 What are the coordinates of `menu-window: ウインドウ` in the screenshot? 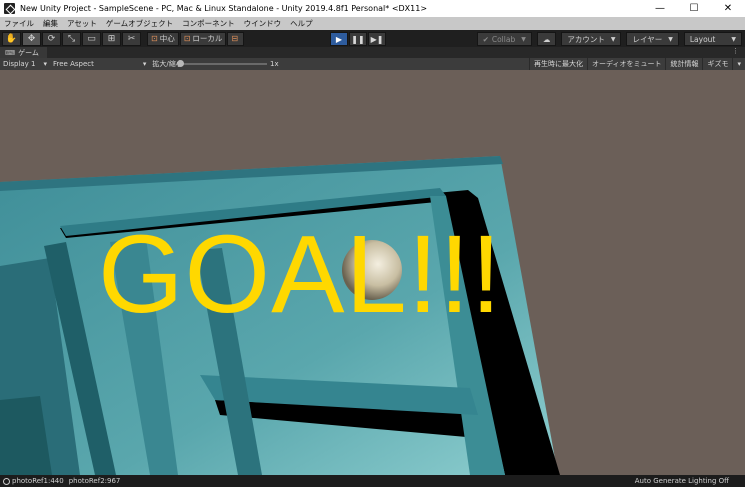 It's located at (263, 23).